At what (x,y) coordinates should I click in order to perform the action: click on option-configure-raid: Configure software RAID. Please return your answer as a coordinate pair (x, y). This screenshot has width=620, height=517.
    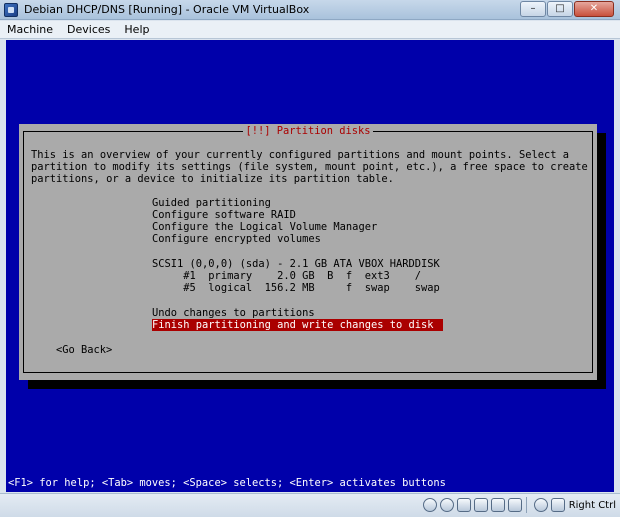
    Looking at the image, I should click on (224, 215).